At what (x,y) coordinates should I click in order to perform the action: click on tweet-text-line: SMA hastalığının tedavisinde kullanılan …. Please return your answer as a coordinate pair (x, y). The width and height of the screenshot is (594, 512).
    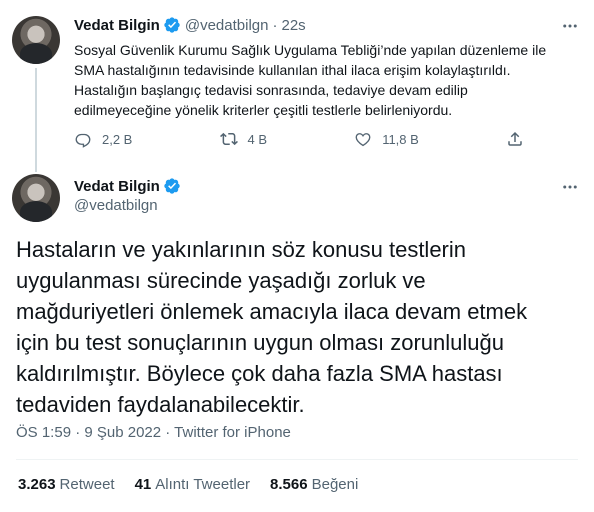
    Looking at the image, I should click on (292, 70).